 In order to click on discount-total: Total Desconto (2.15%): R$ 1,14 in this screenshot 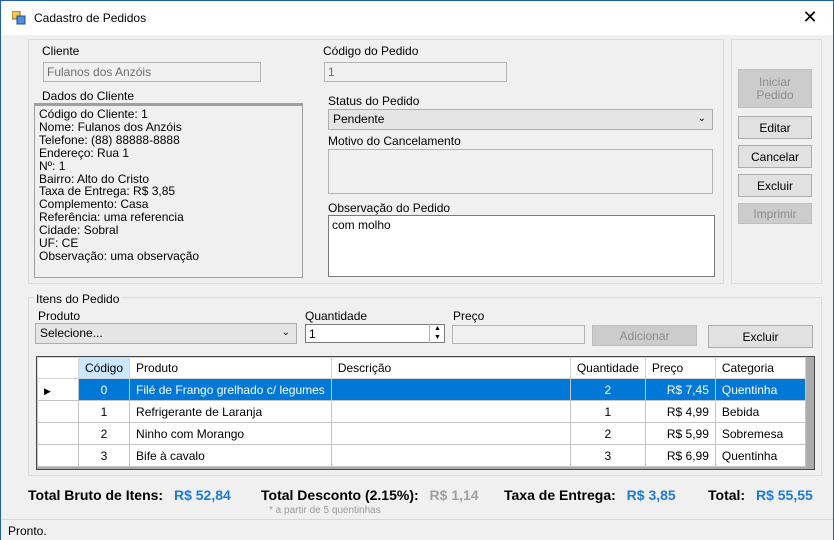, I will do `click(370, 495)`.